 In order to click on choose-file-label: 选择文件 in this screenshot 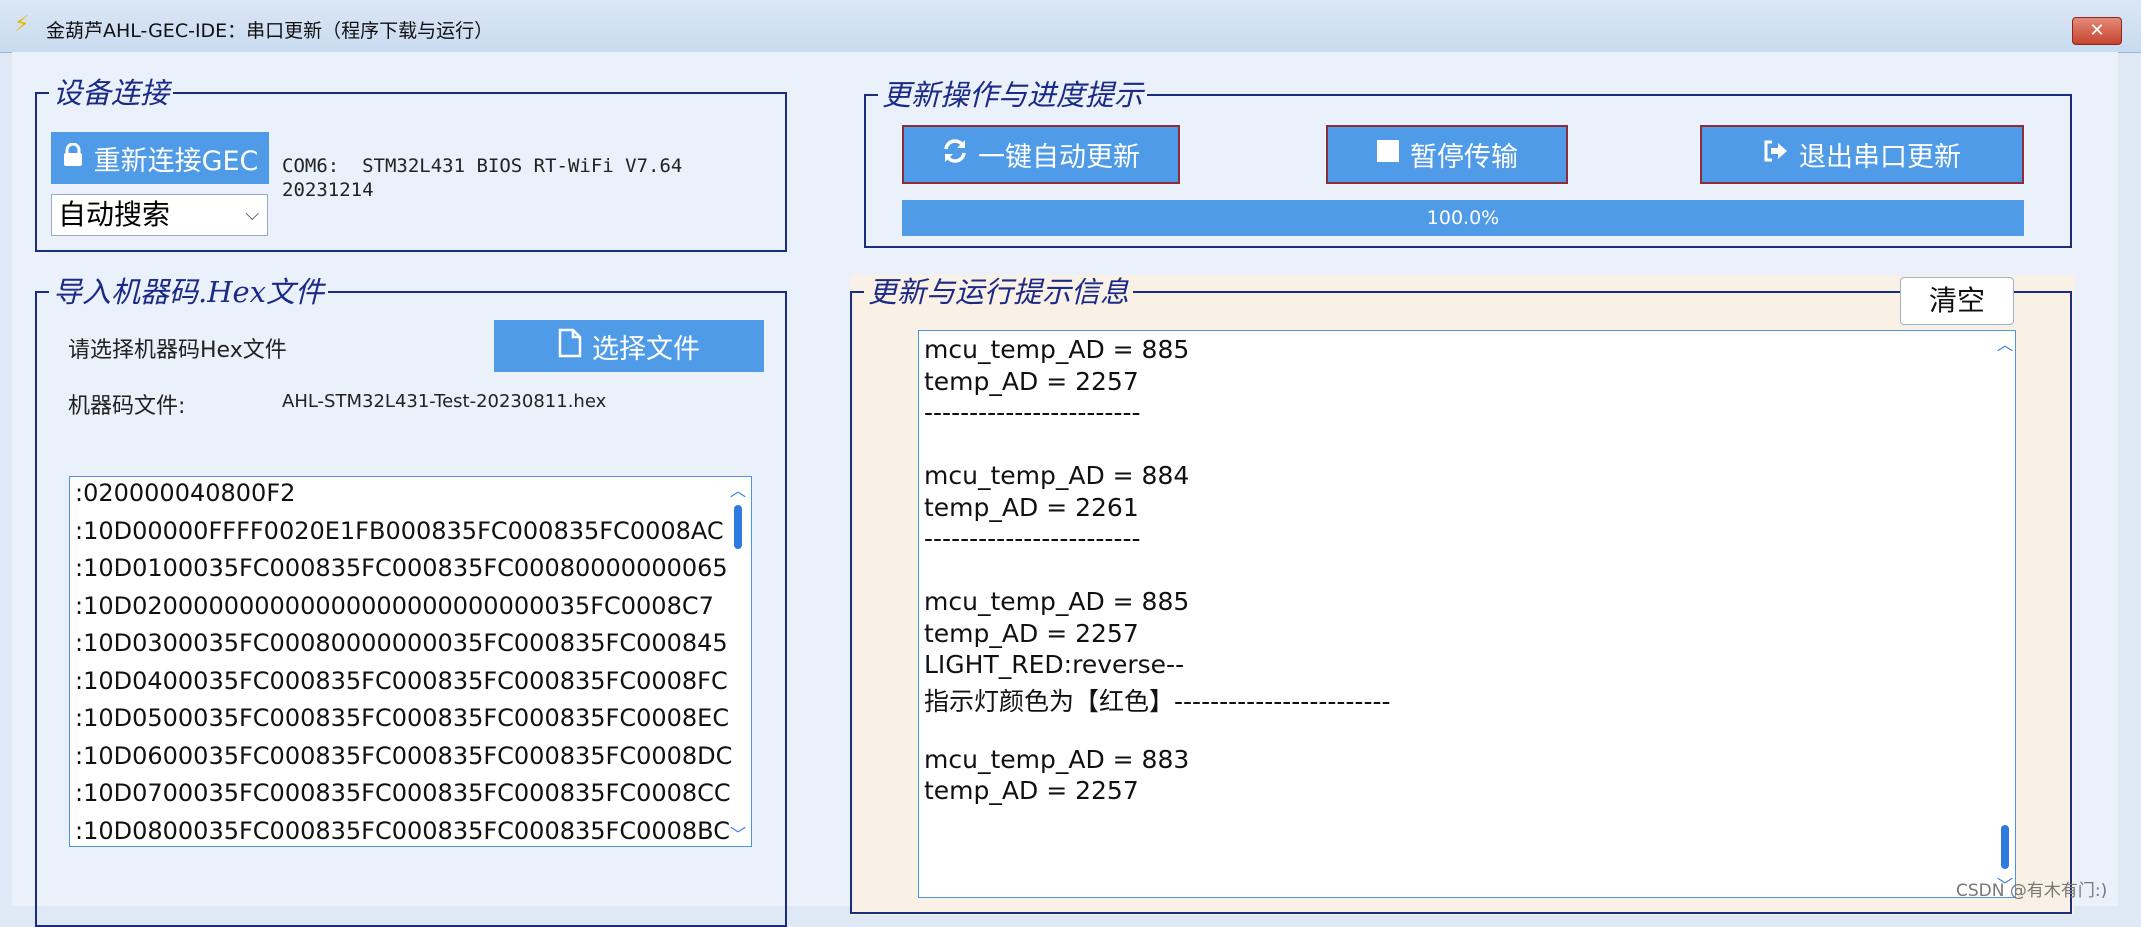, I will do `click(646, 349)`.